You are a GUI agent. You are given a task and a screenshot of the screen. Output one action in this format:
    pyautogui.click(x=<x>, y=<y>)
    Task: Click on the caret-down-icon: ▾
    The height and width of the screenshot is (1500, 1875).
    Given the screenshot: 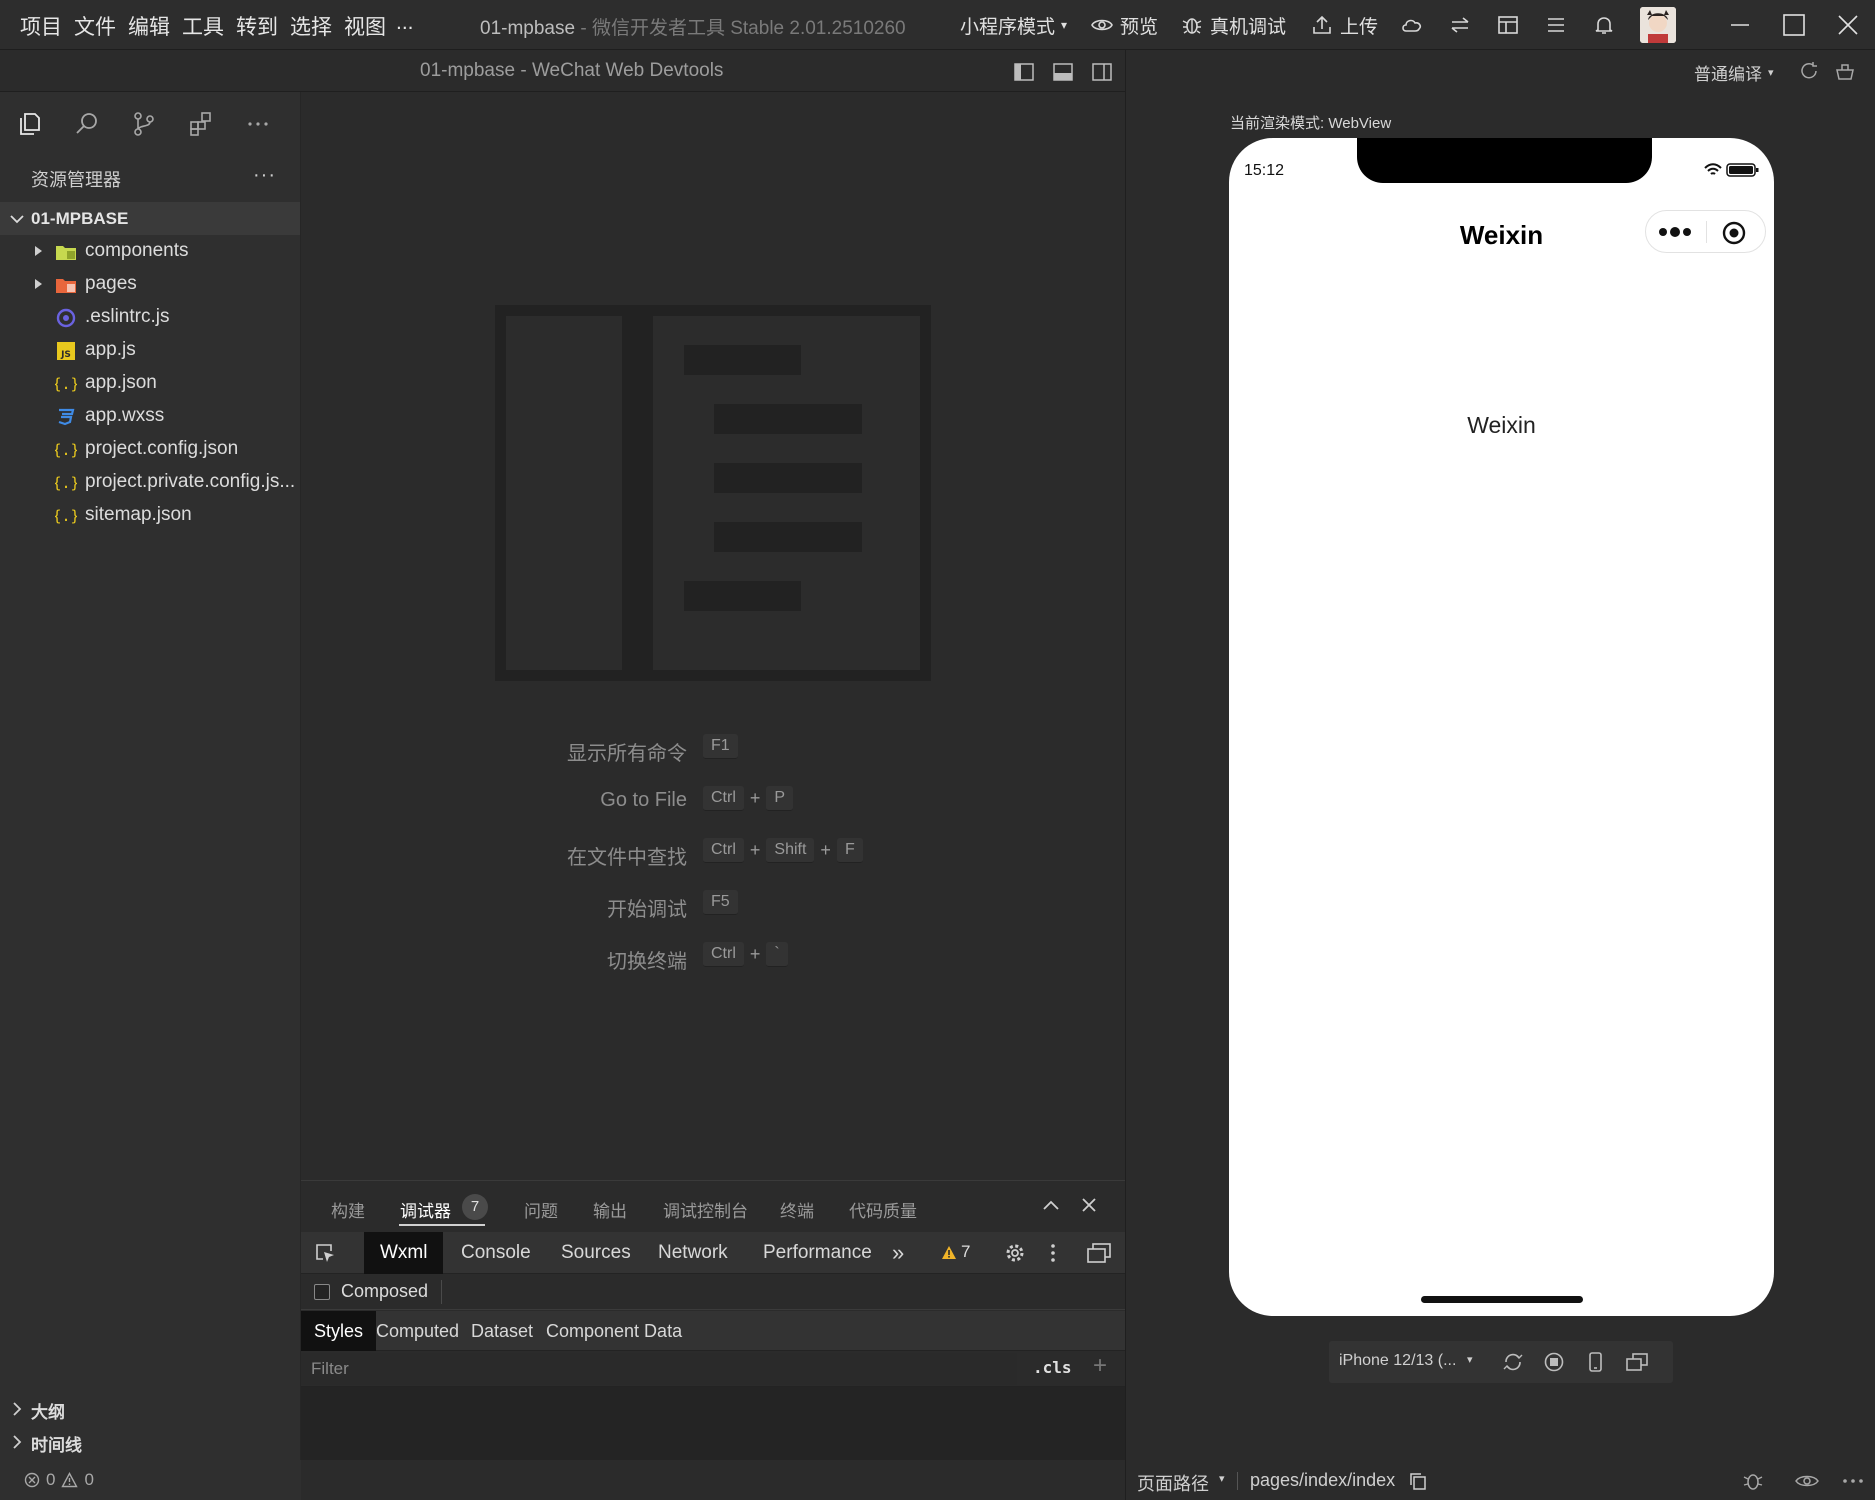 What is the action you would take?
    pyautogui.click(x=1064, y=25)
    